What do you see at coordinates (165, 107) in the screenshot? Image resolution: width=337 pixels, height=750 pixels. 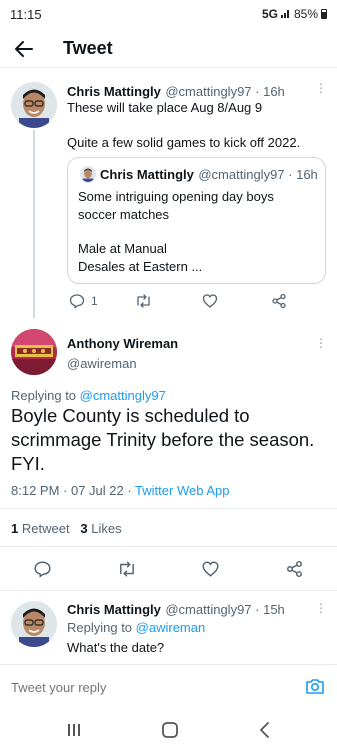 I see `tweet-text-line1: These will take place Aug 8/Aug 9` at bounding box center [165, 107].